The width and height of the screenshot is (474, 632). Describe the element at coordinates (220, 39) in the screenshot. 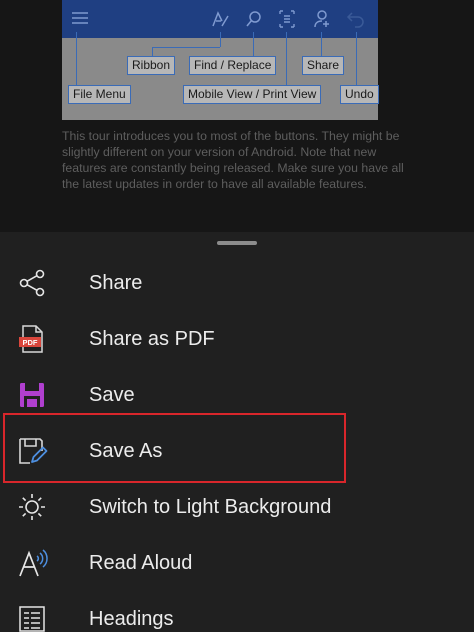

I see `leader-ribbon-up` at that location.